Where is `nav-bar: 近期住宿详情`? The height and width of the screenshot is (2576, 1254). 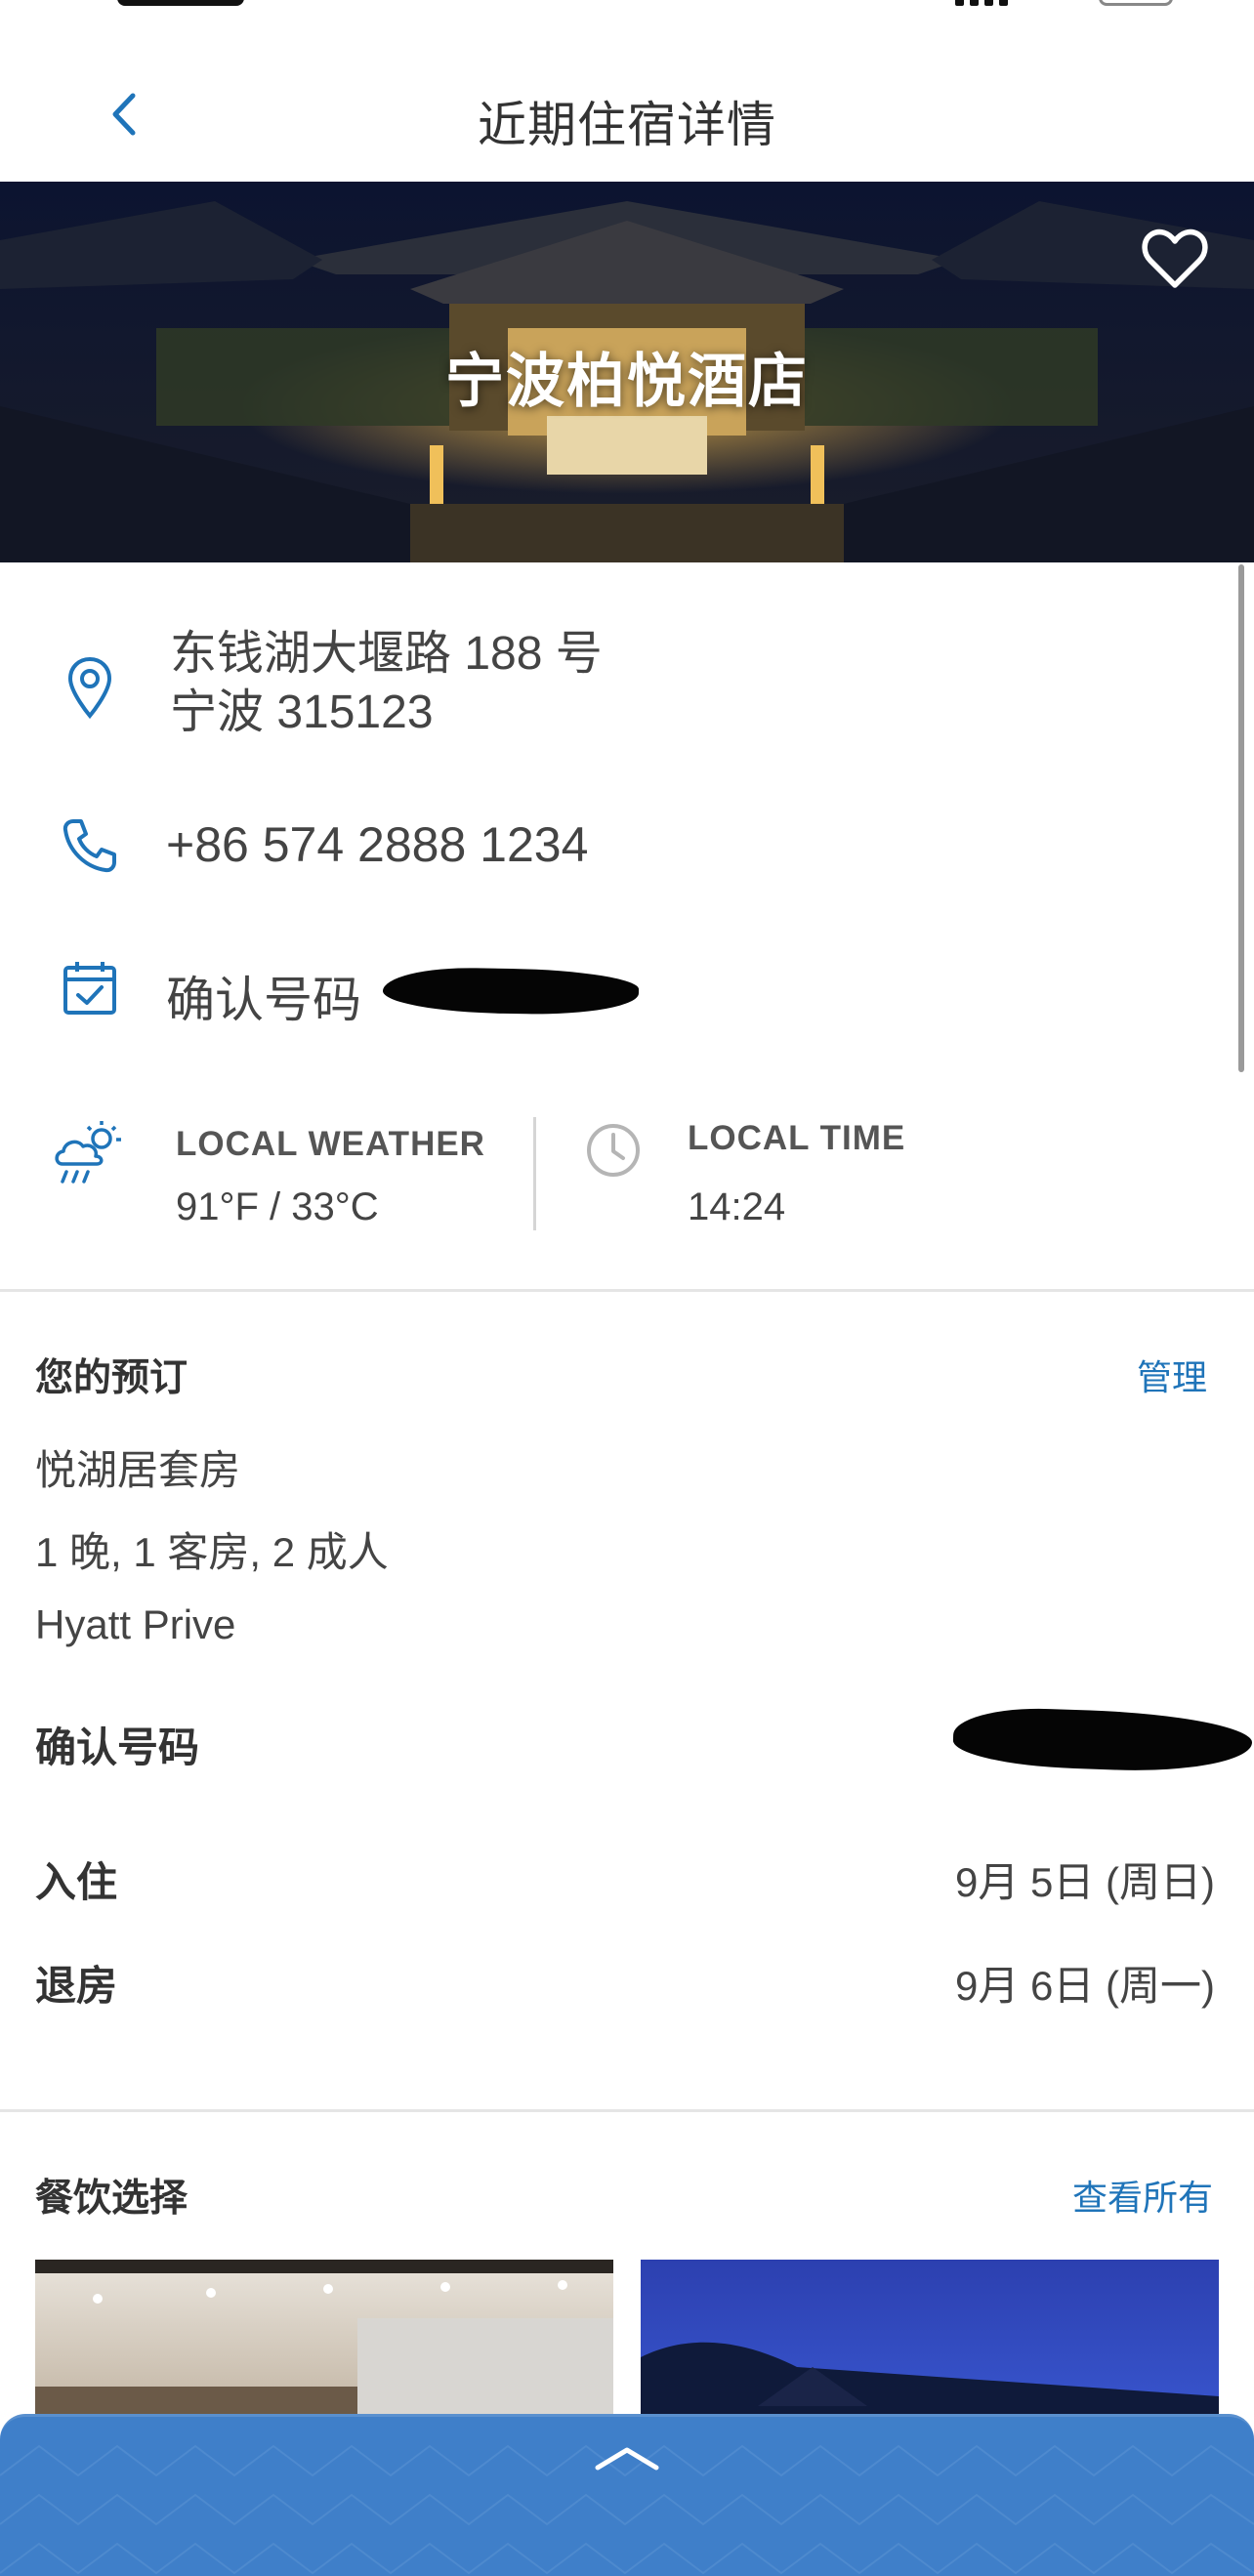 nav-bar: 近期住宿详情 is located at coordinates (627, 115).